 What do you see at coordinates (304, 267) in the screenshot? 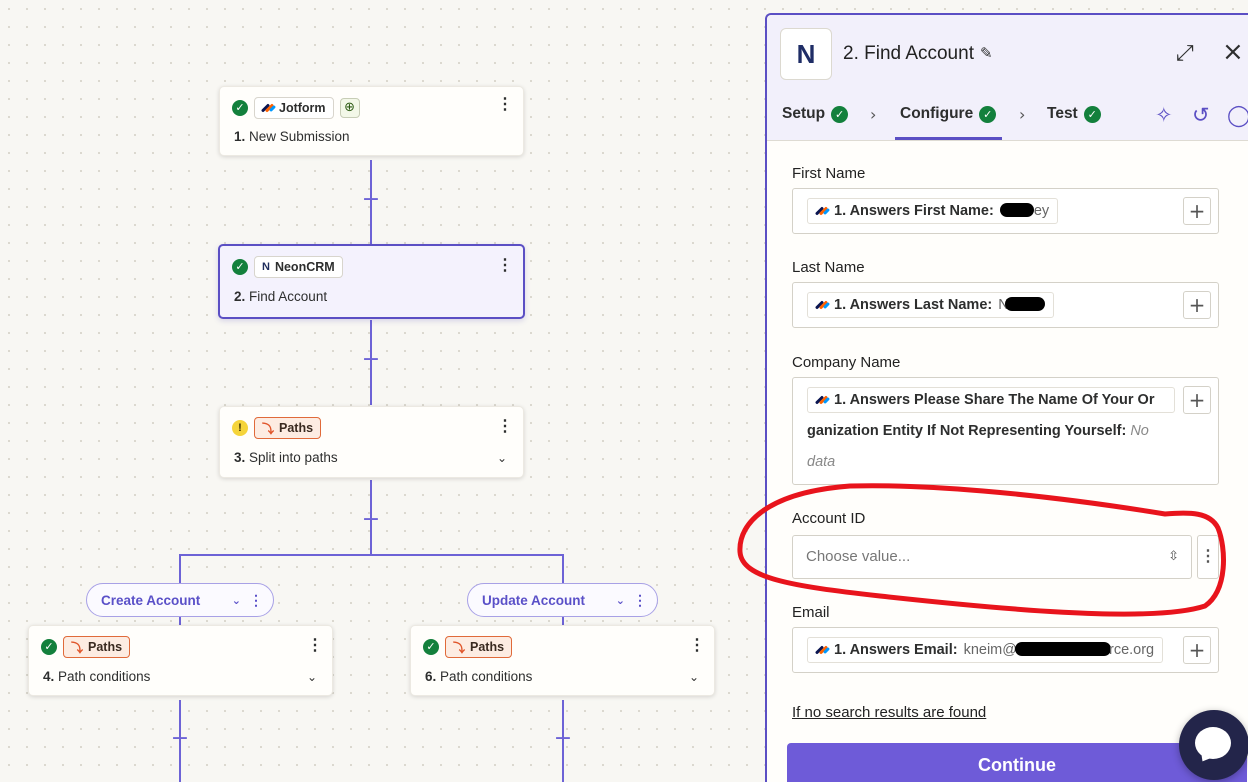
I see `app-name: NeonCRM` at bounding box center [304, 267].